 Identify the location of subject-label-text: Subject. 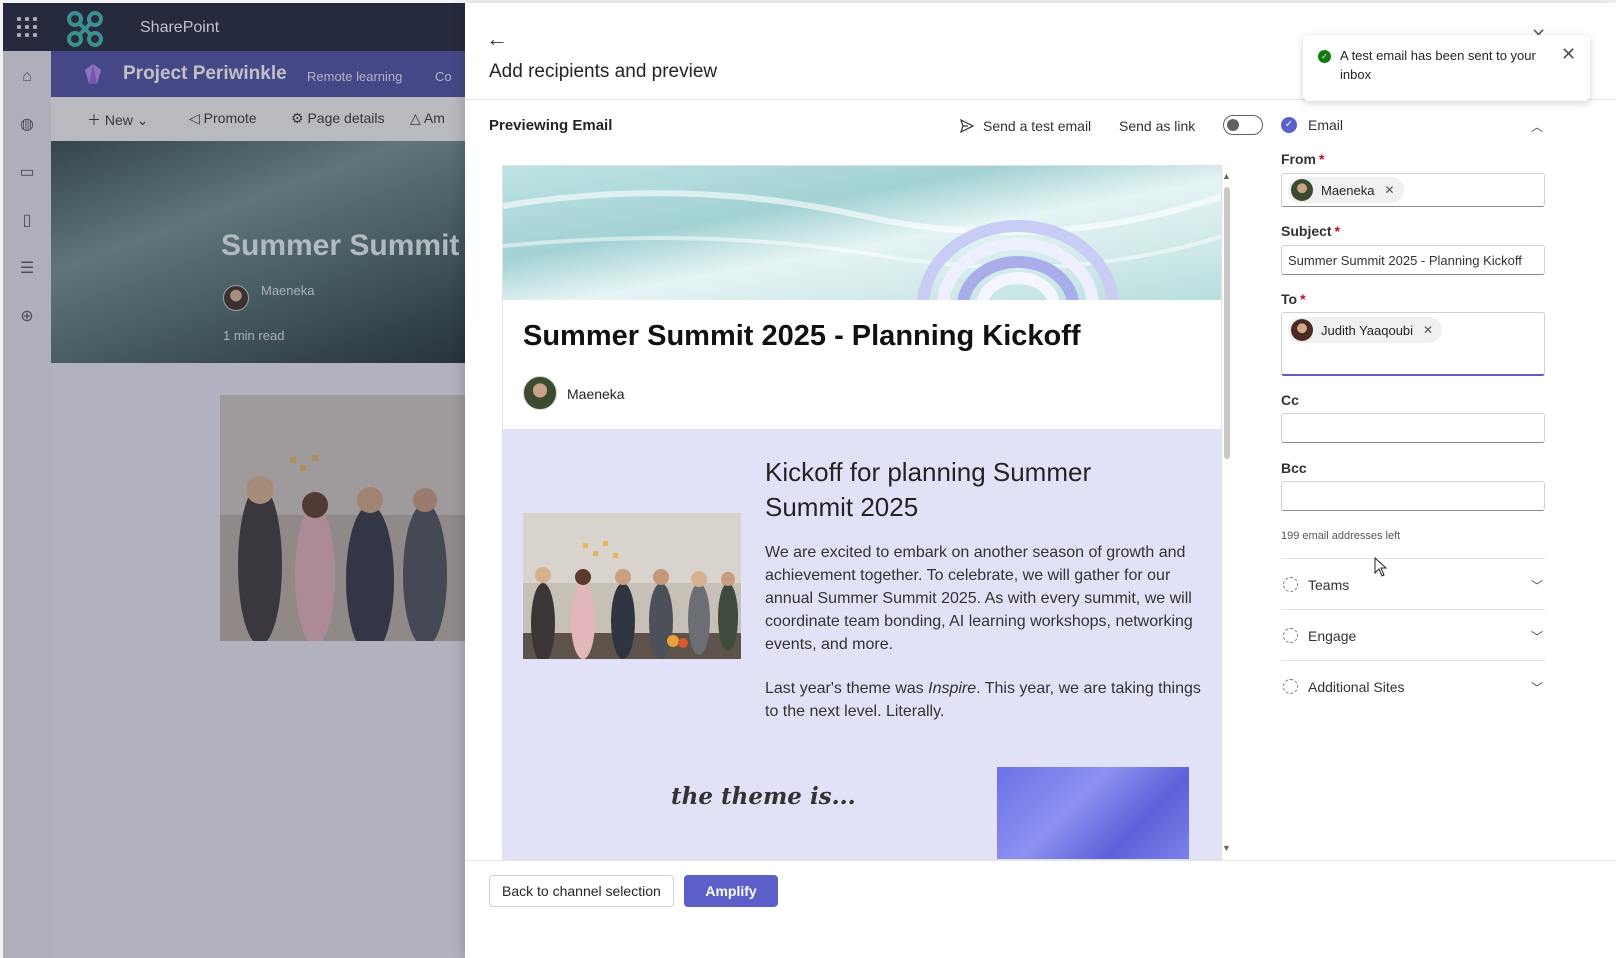
(1306, 231).